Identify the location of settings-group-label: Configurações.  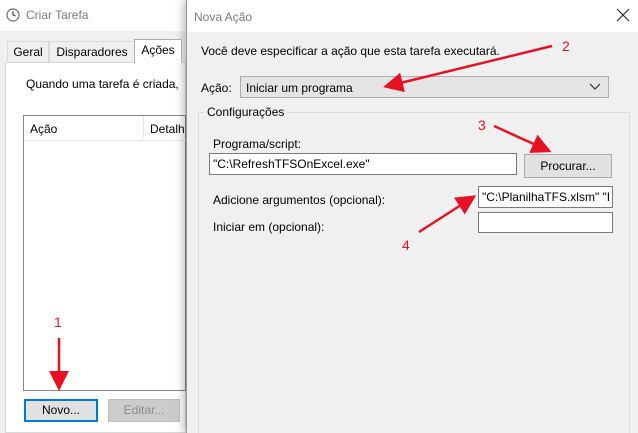
(246, 112).